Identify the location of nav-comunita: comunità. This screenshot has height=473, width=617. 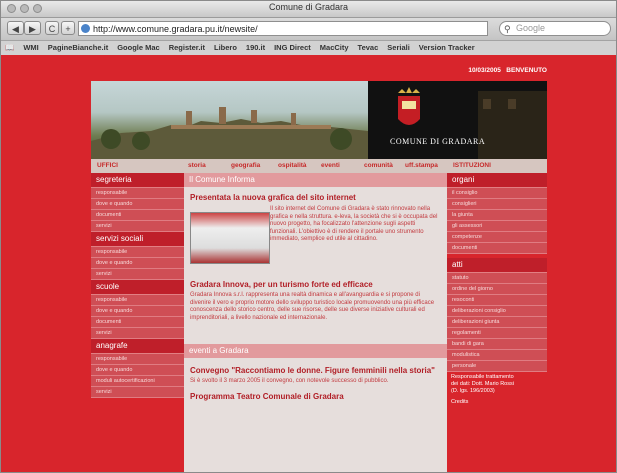
(378, 165).